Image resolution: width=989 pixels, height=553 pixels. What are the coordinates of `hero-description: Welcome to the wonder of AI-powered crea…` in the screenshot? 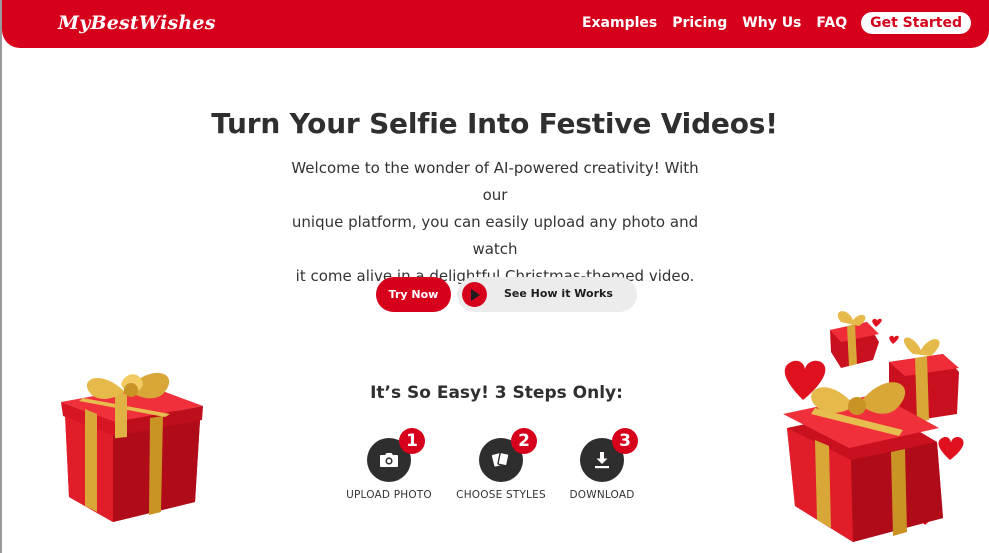 It's located at (495, 222).